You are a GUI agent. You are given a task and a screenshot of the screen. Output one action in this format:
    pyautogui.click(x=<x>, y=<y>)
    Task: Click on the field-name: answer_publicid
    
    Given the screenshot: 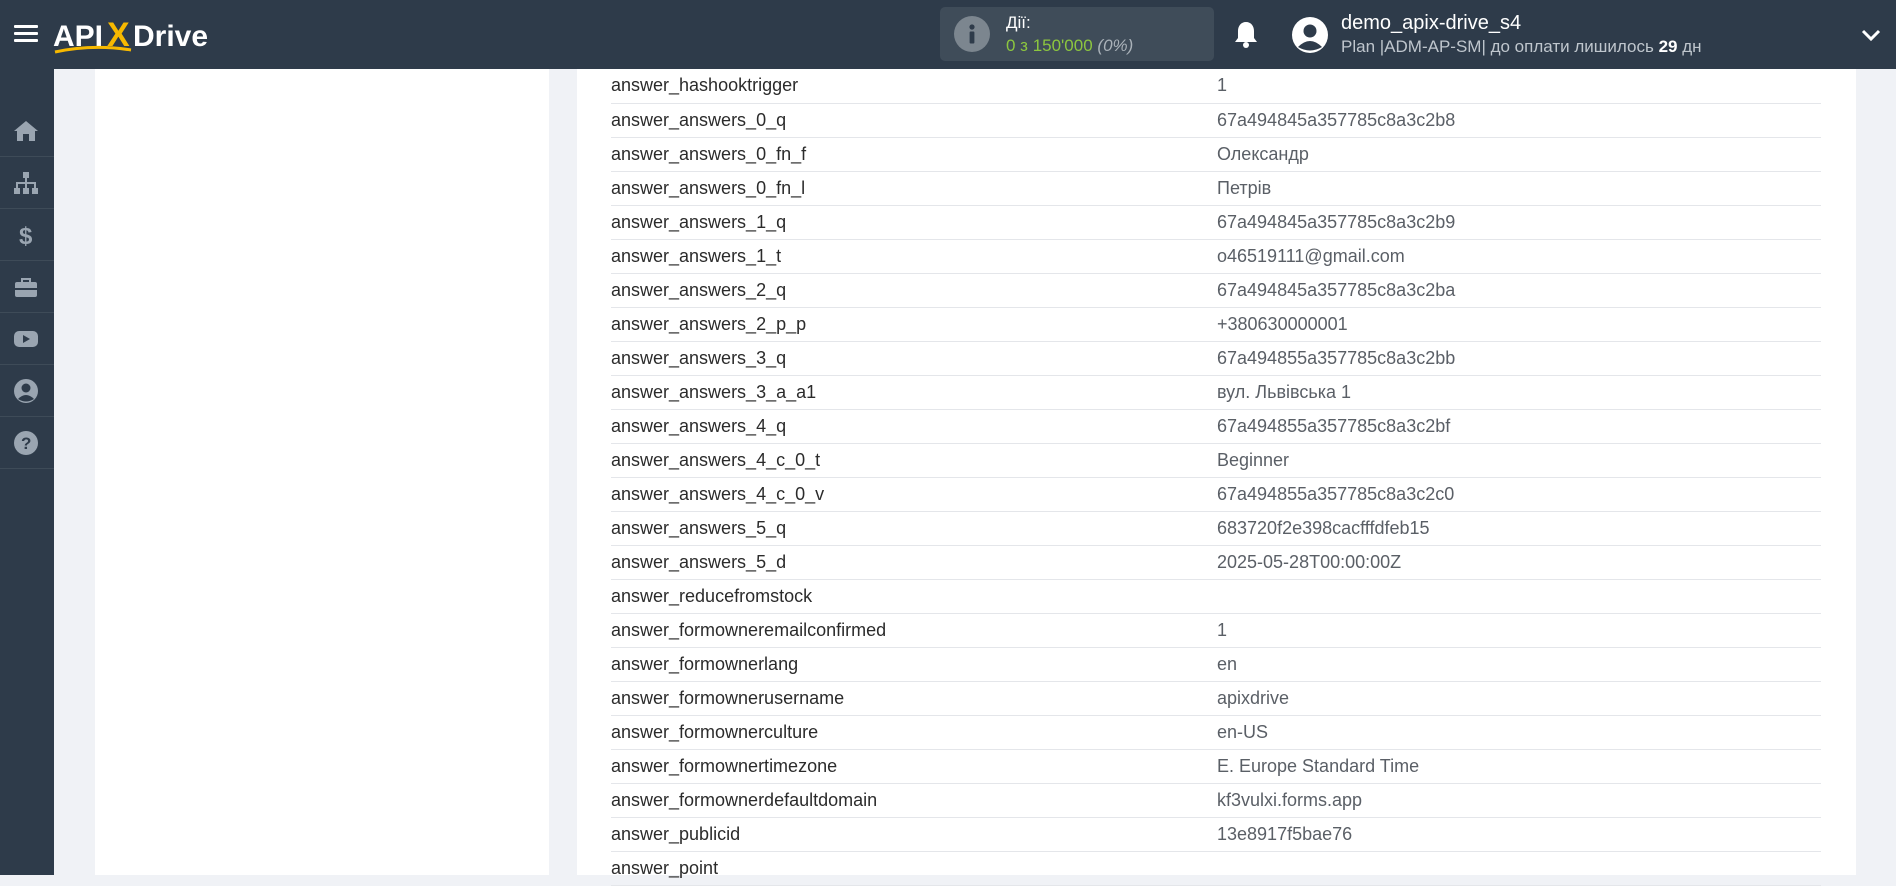 What is the action you would take?
    pyautogui.click(x=676, y=833)
    